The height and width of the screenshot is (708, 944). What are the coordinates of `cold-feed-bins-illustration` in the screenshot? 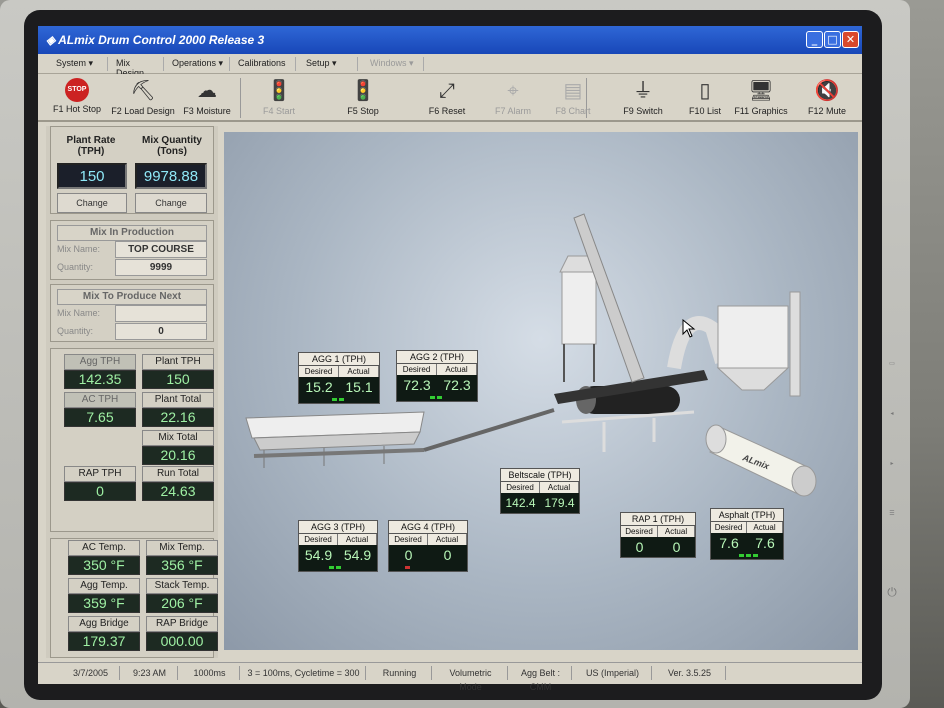 It's located at (335, 439).